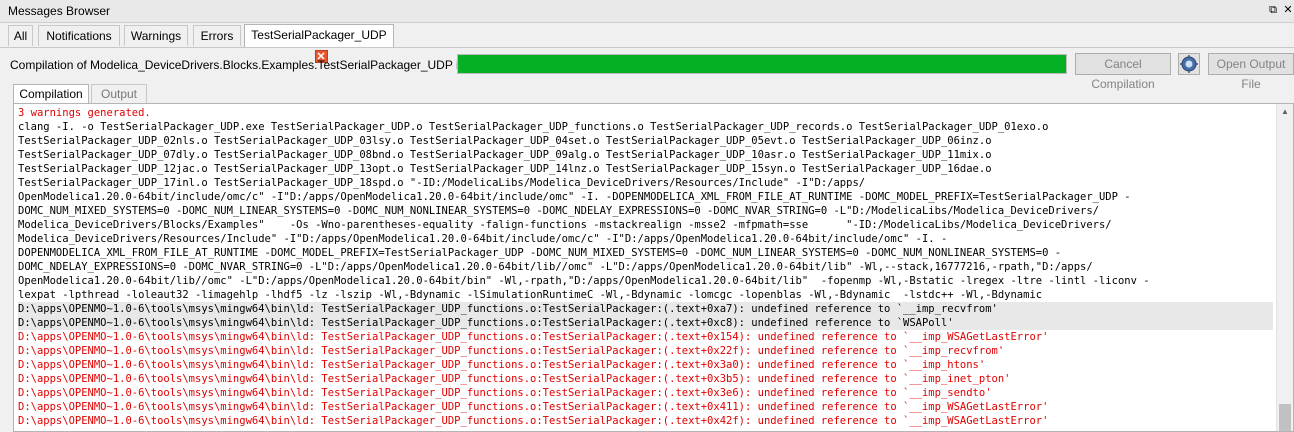 The image size is (1294, 432). Describe the element at coordinates (156, 35) in the screenshot. I see `tab-warnings: Warnings` at that location.